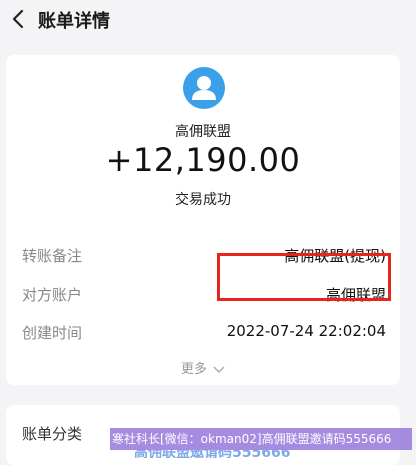 Image resolution: width=416 pixels, height=465 pixels. What do you see at coordinates (212, 454) in the screenshot?
I see `watermark-line2: 高佣联盟邀请码555666` at bounding box center [212, 454].